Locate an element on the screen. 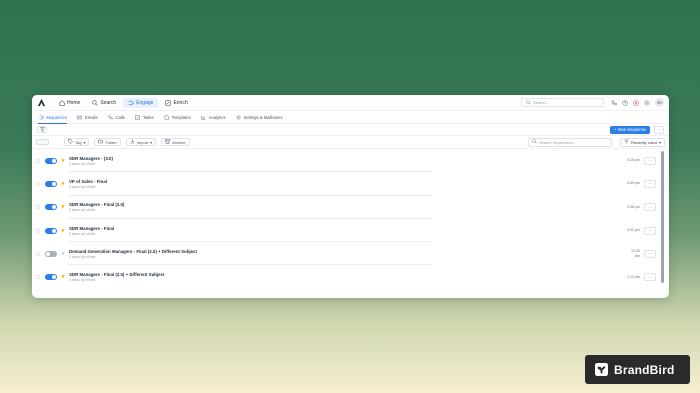 The height and width of the screenshot is (393, 700). task-icon is located at coordinates (138, 117).